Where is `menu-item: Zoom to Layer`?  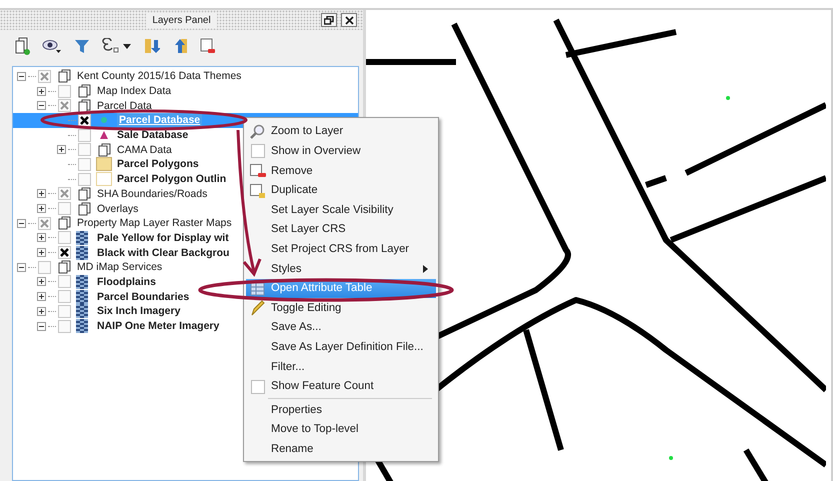
menu-item: Zoom to Layer is located at coordinates (341, 132).